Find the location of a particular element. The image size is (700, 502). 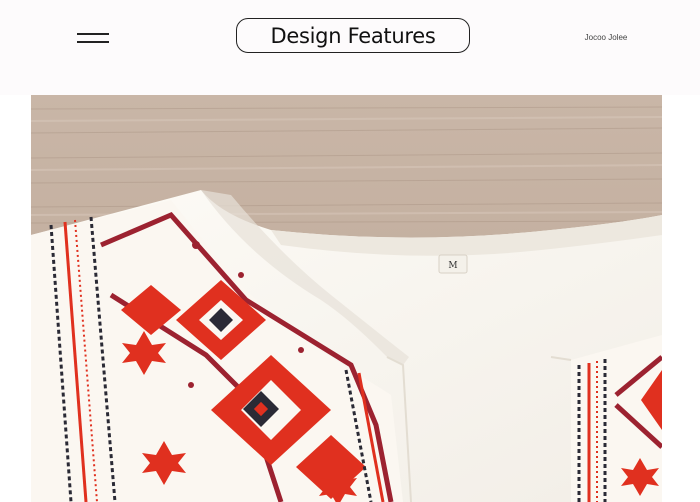

hamburger-menu-icon is located at coordinates (93, 38).